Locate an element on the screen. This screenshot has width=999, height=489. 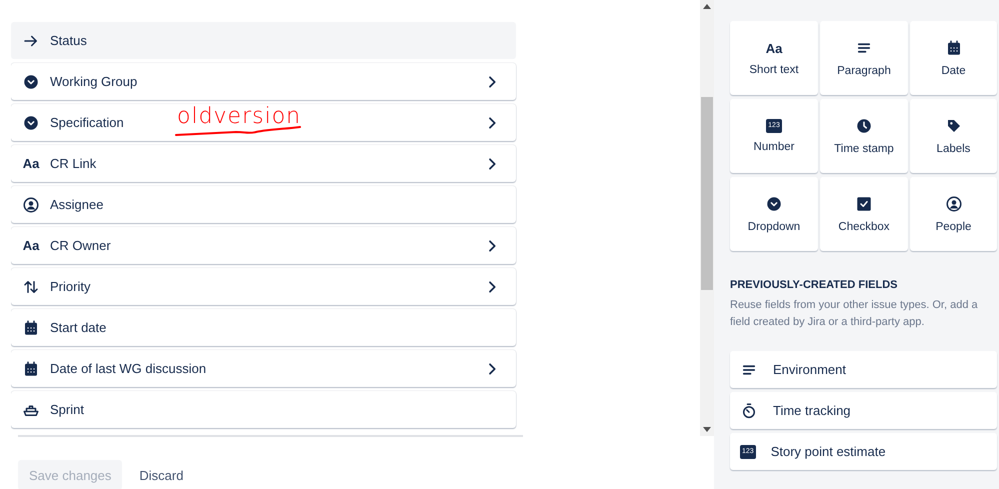
field-type-tile: Time stamp is located at coordinates (864, 136).